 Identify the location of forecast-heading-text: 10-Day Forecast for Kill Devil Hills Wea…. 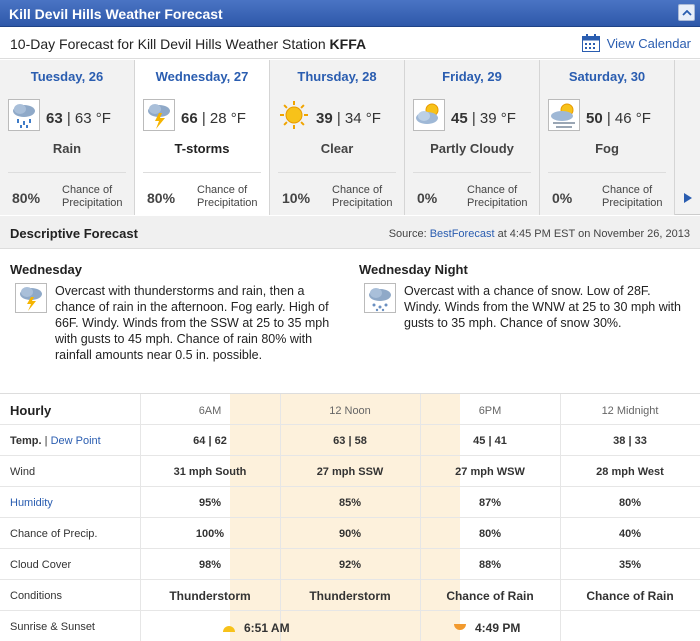
(168, 44).